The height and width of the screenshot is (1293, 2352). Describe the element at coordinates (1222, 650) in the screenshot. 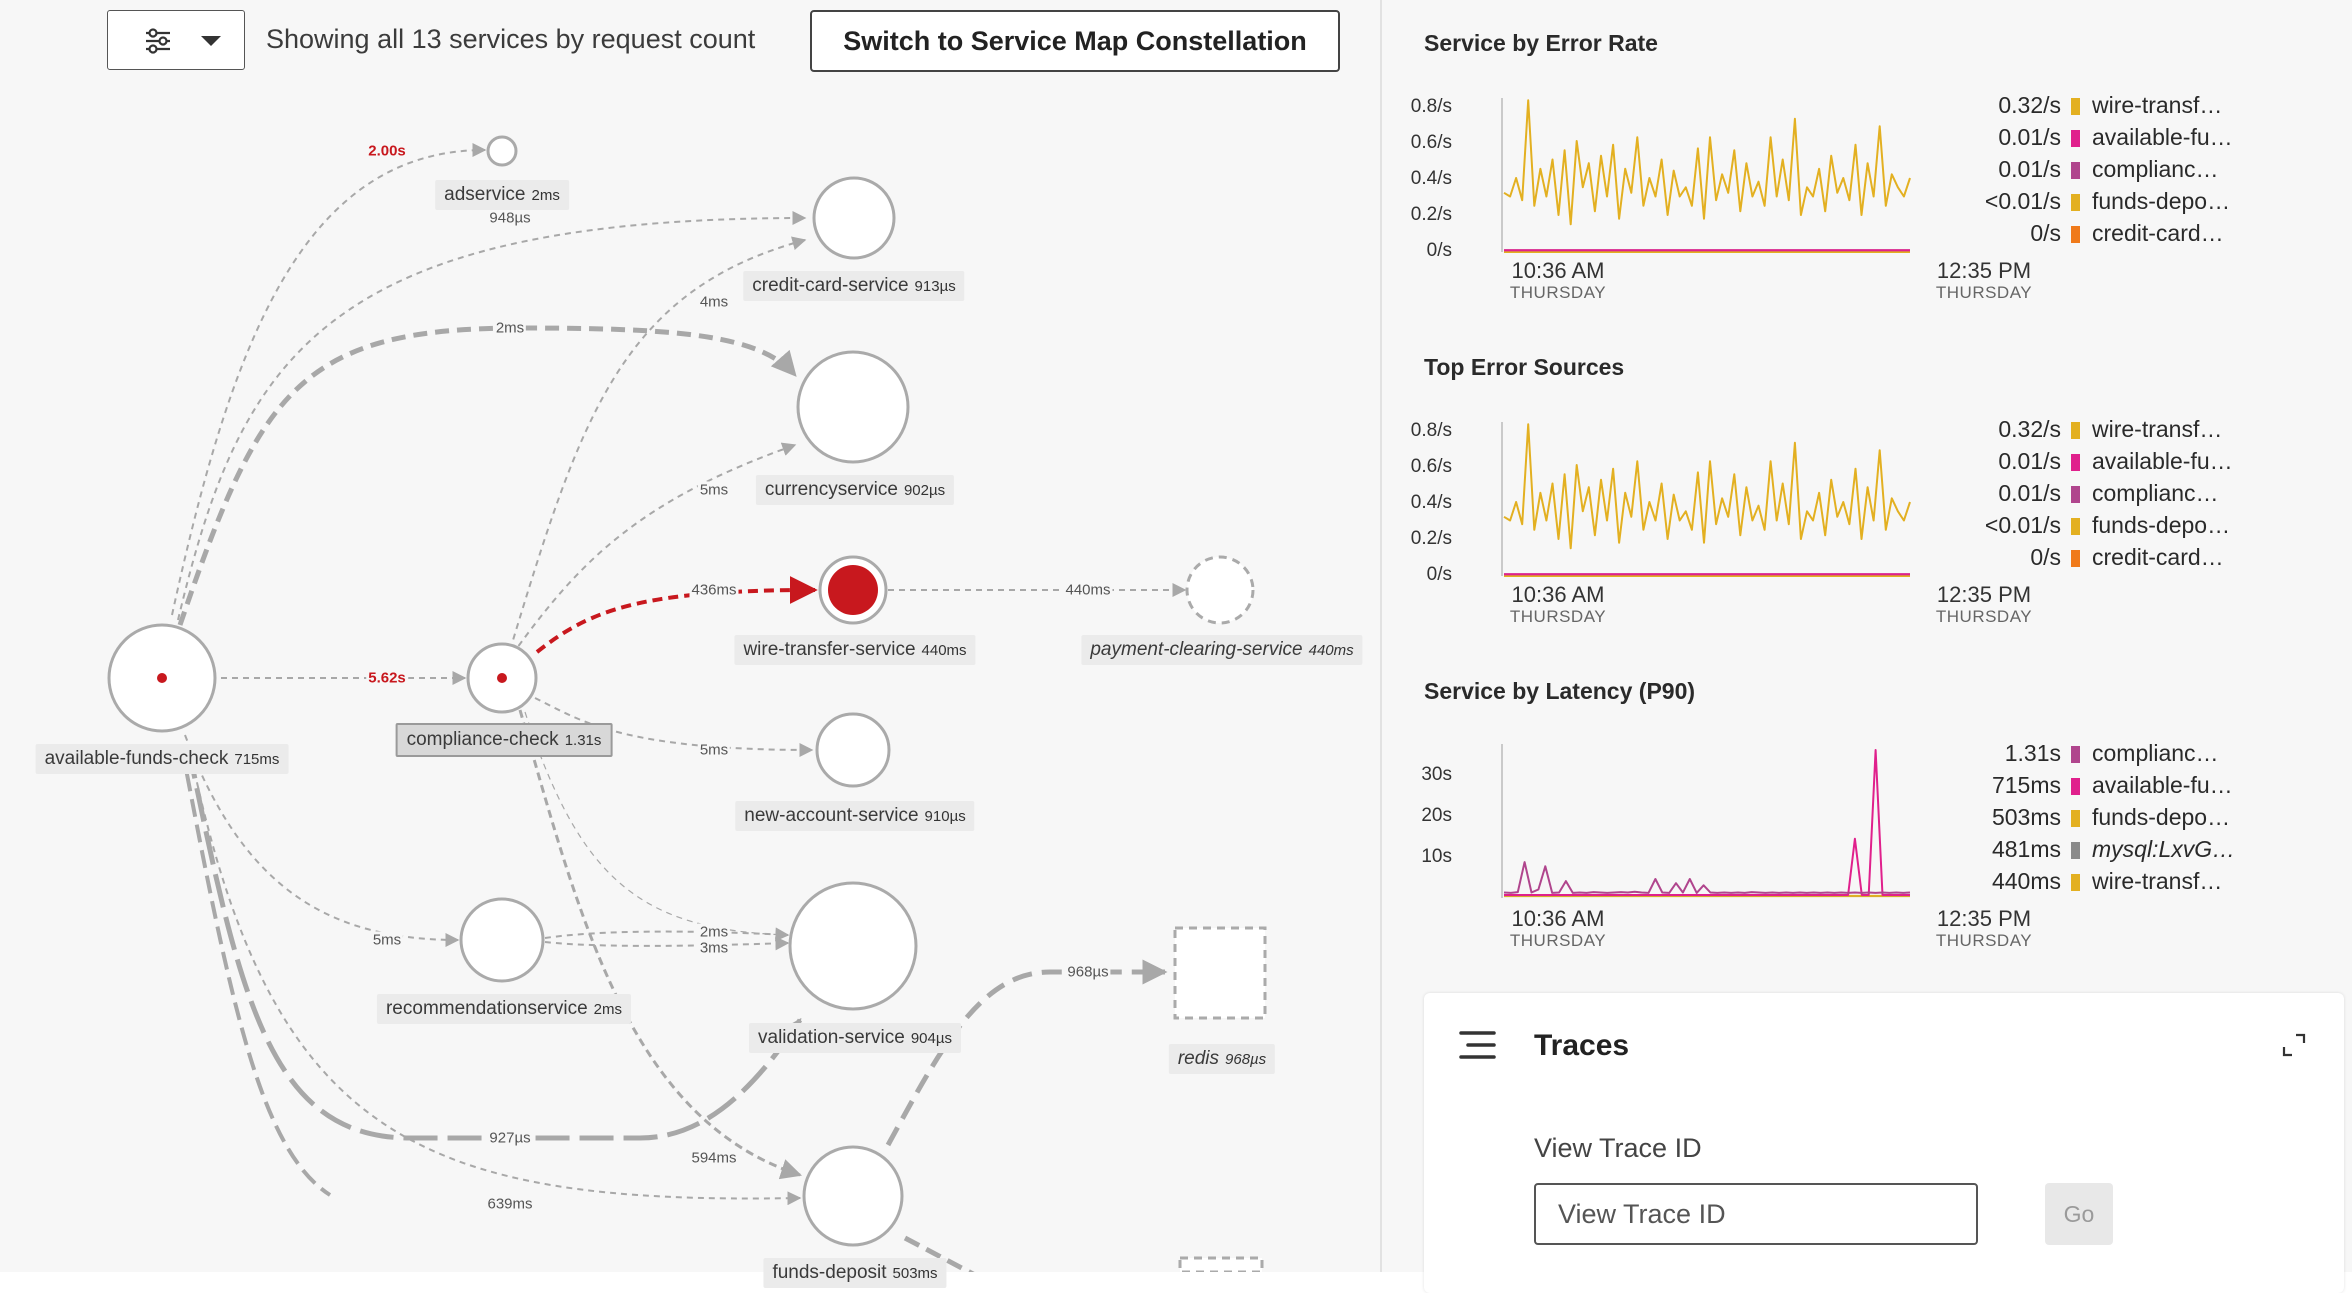

I see `node-label-payment-clearing-service: payment-clearing-service 440ms` at that location.